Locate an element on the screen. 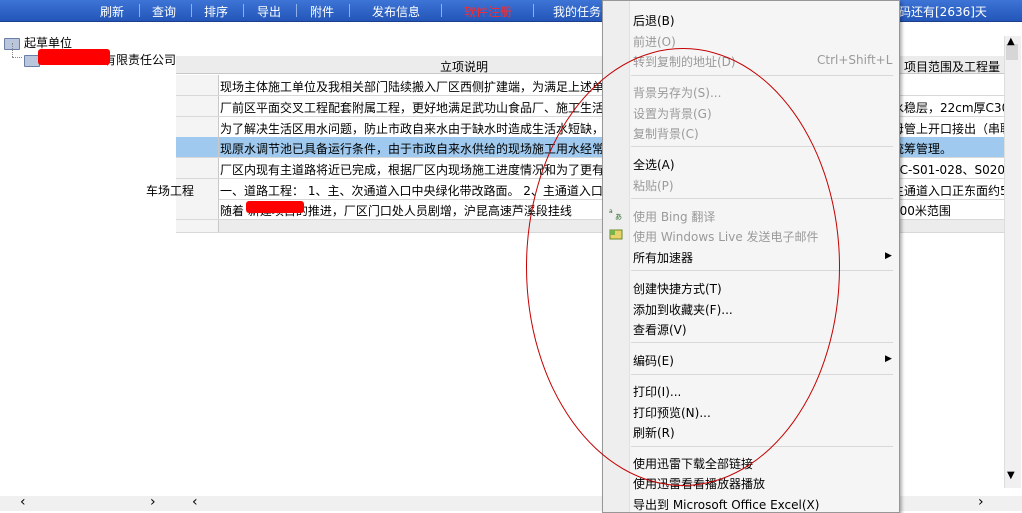 This screenshot has width=1022, height=513. refresh-button: 刷新 is located at coordinates (112, 11).